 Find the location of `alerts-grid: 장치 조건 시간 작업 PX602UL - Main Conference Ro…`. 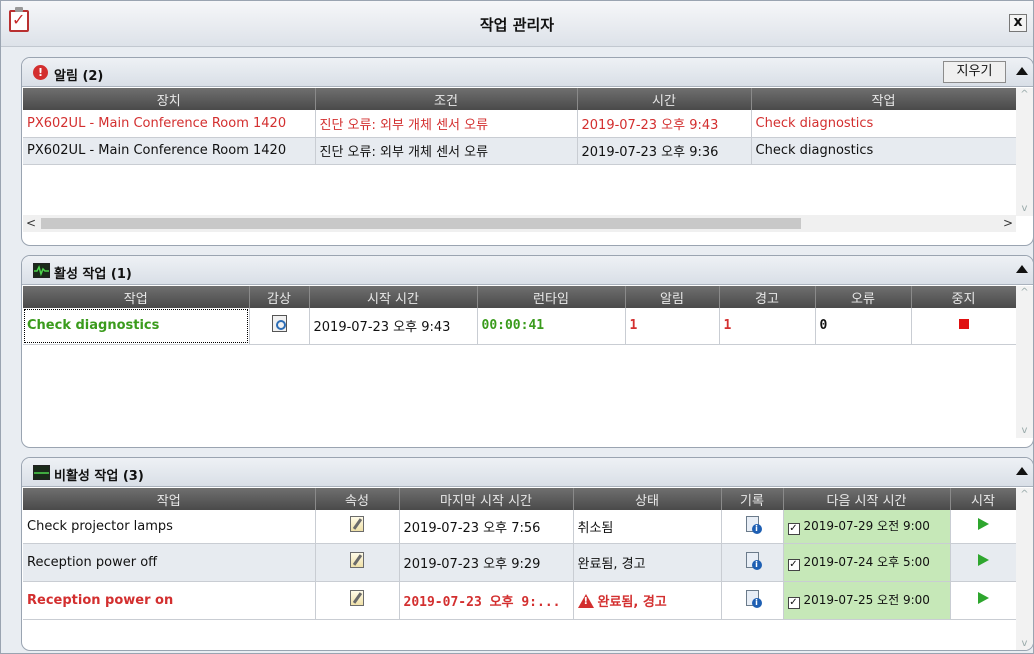

alerts-grid: 장치 조건 시간 작업 PX602UL - Main Conference Ro… is located at coordinates (520, 126).